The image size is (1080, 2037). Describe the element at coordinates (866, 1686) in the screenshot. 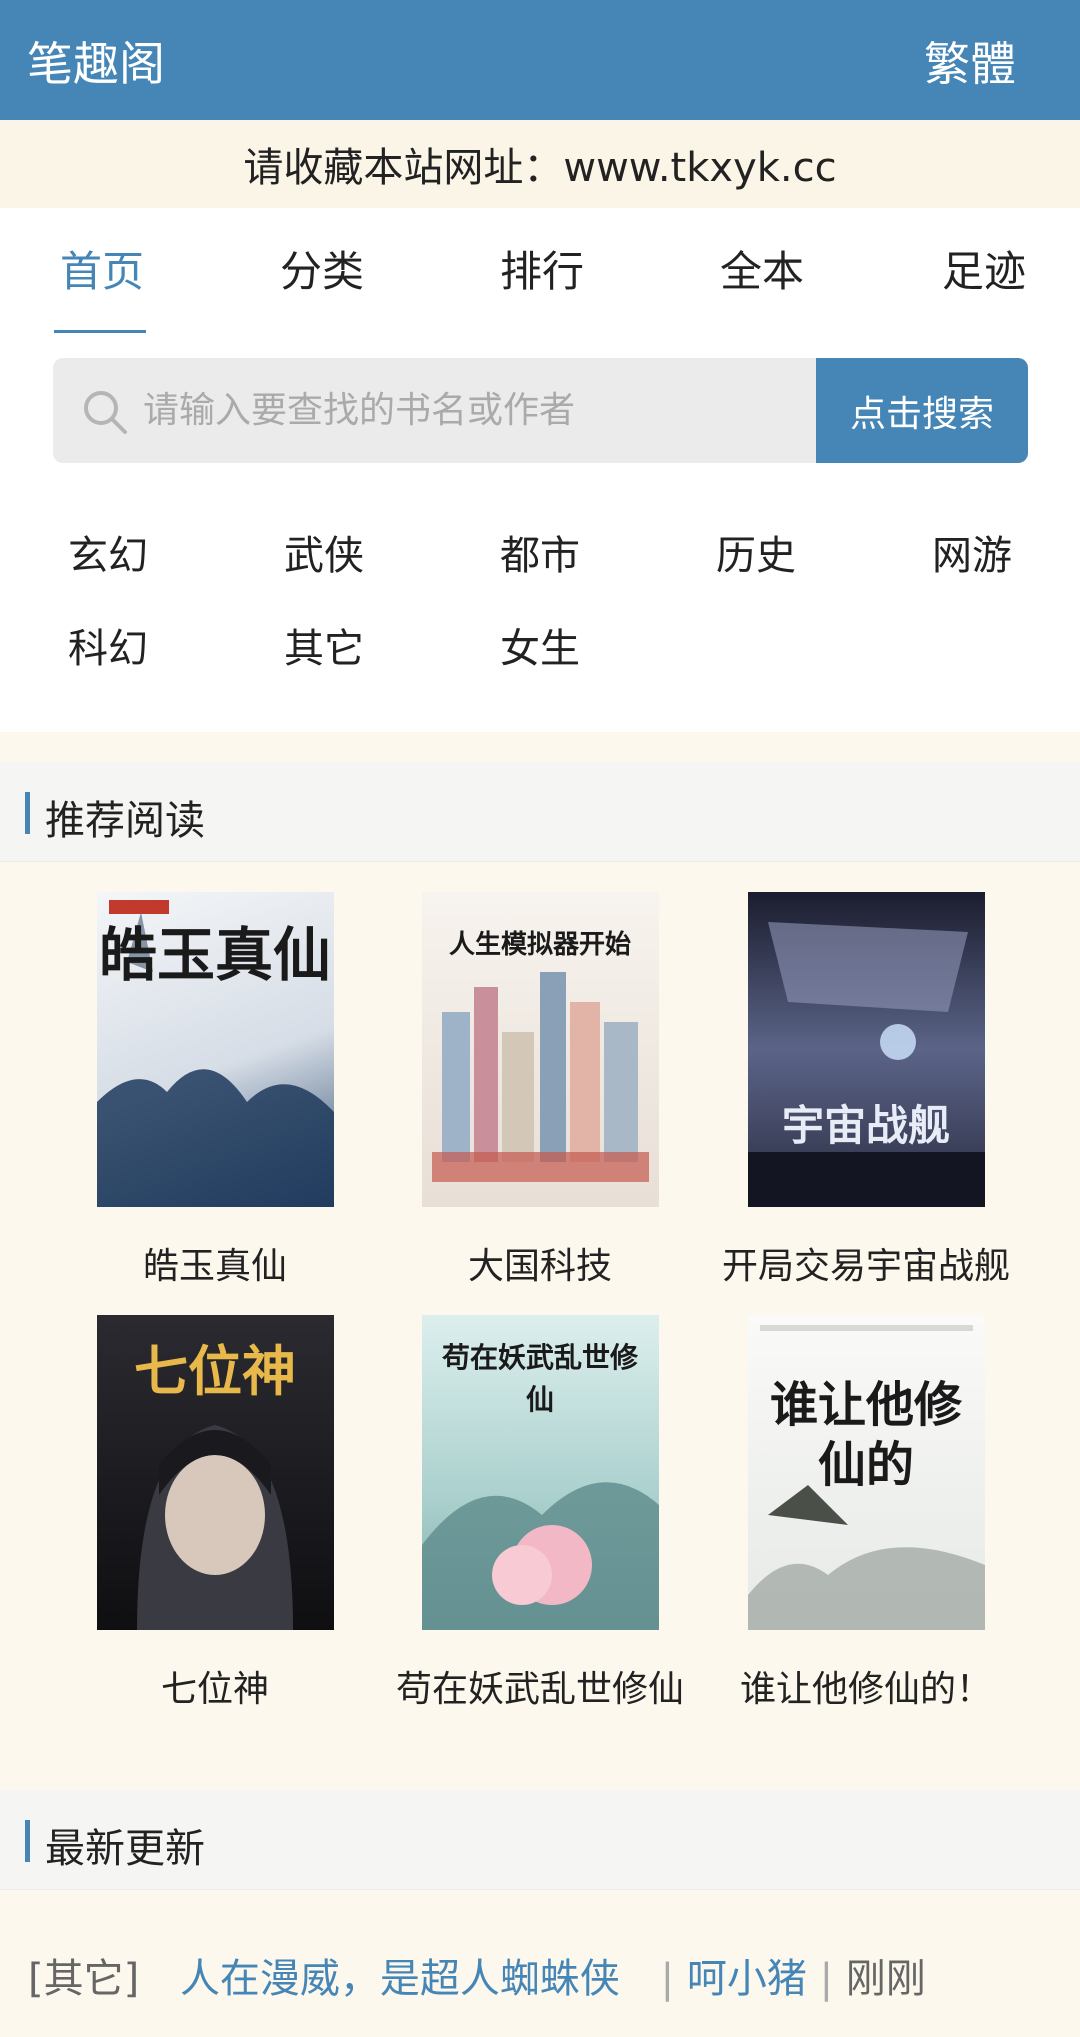

I see `book-title: 谁让他修仙的！` at that location.